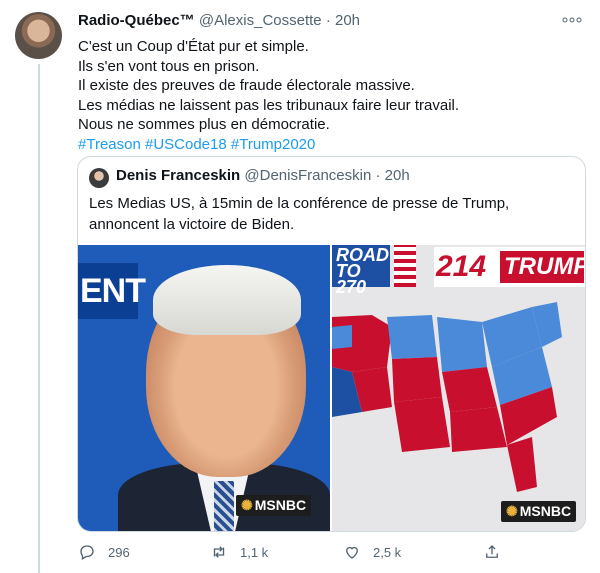  I want to click on share-button, so click(492, 552).